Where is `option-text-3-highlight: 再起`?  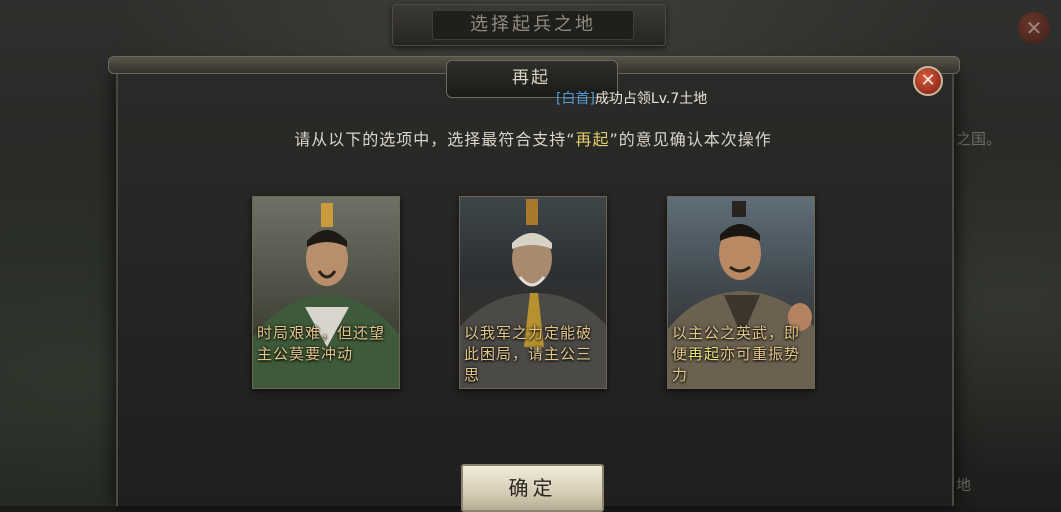 option-text-3-highlight: 再起 is located at coordinates (704, 354).